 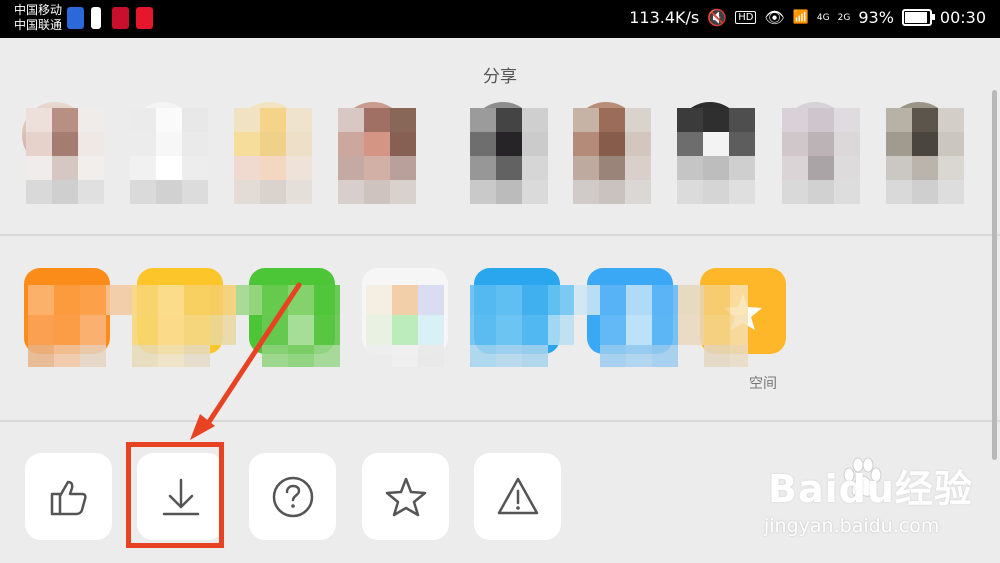 I want to click on watermark-logo: Baidu经验, so click(x=870, y=489).